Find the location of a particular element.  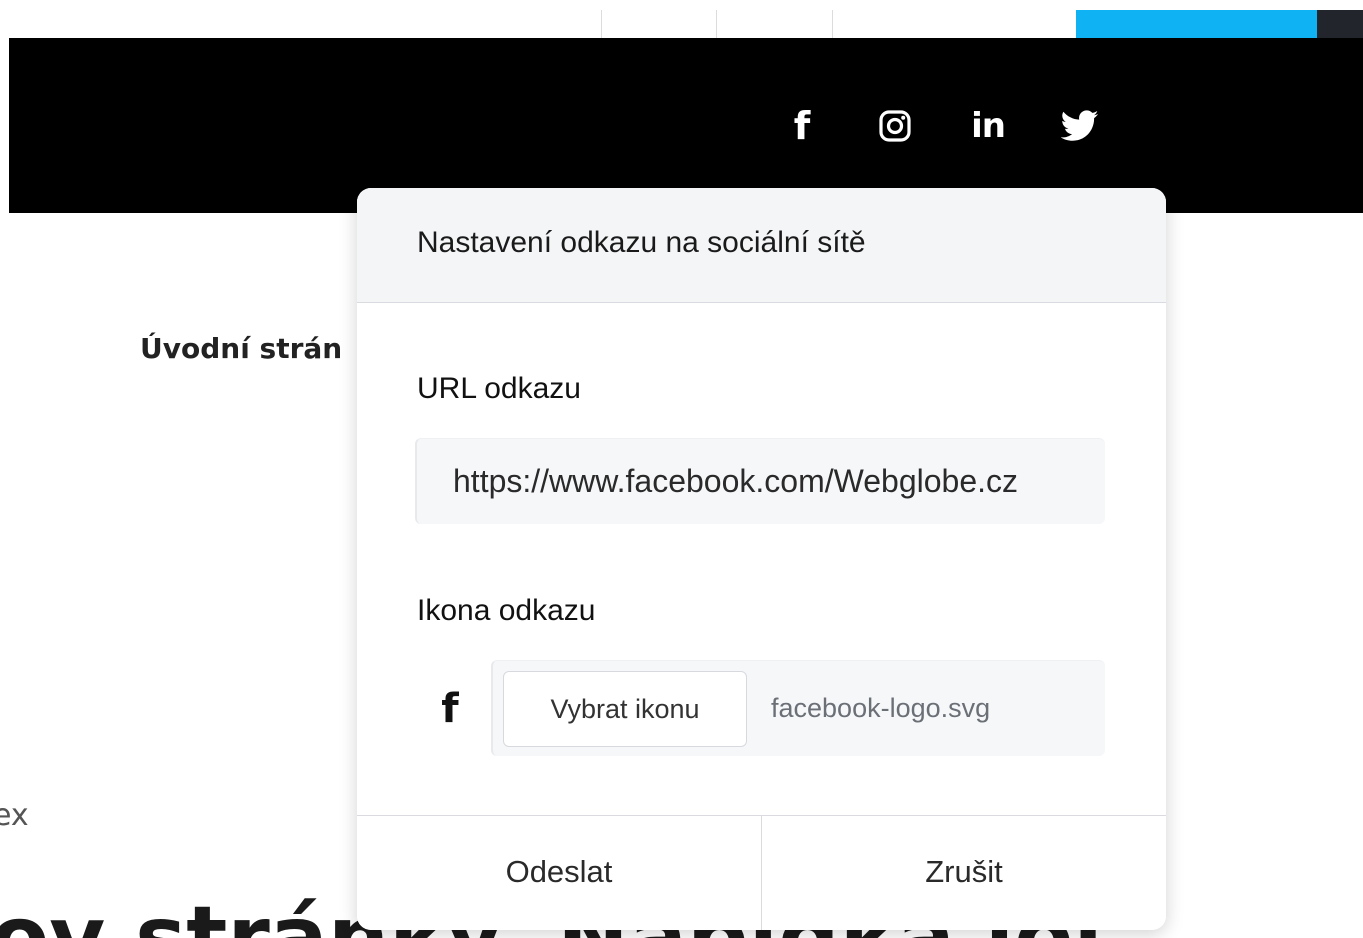

background-nav-item: Úvodní strán is located at coordinates (241, 348).